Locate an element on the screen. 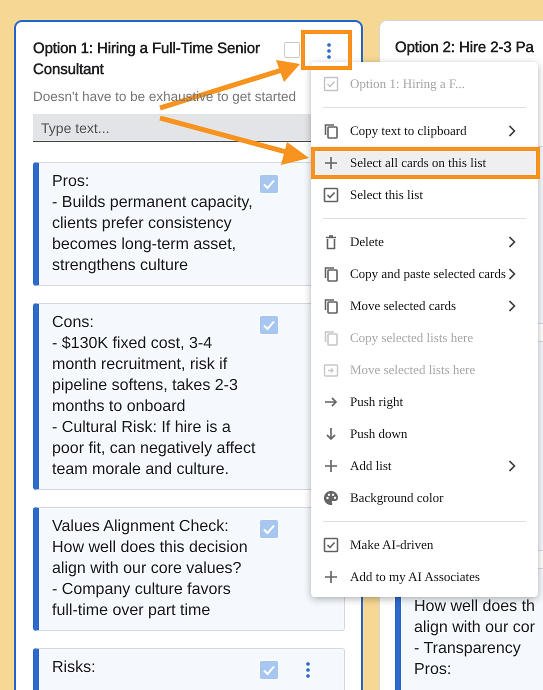 This screenshot has width=543, height=690. menu-item: Push right is located at coordinates (424, 402).